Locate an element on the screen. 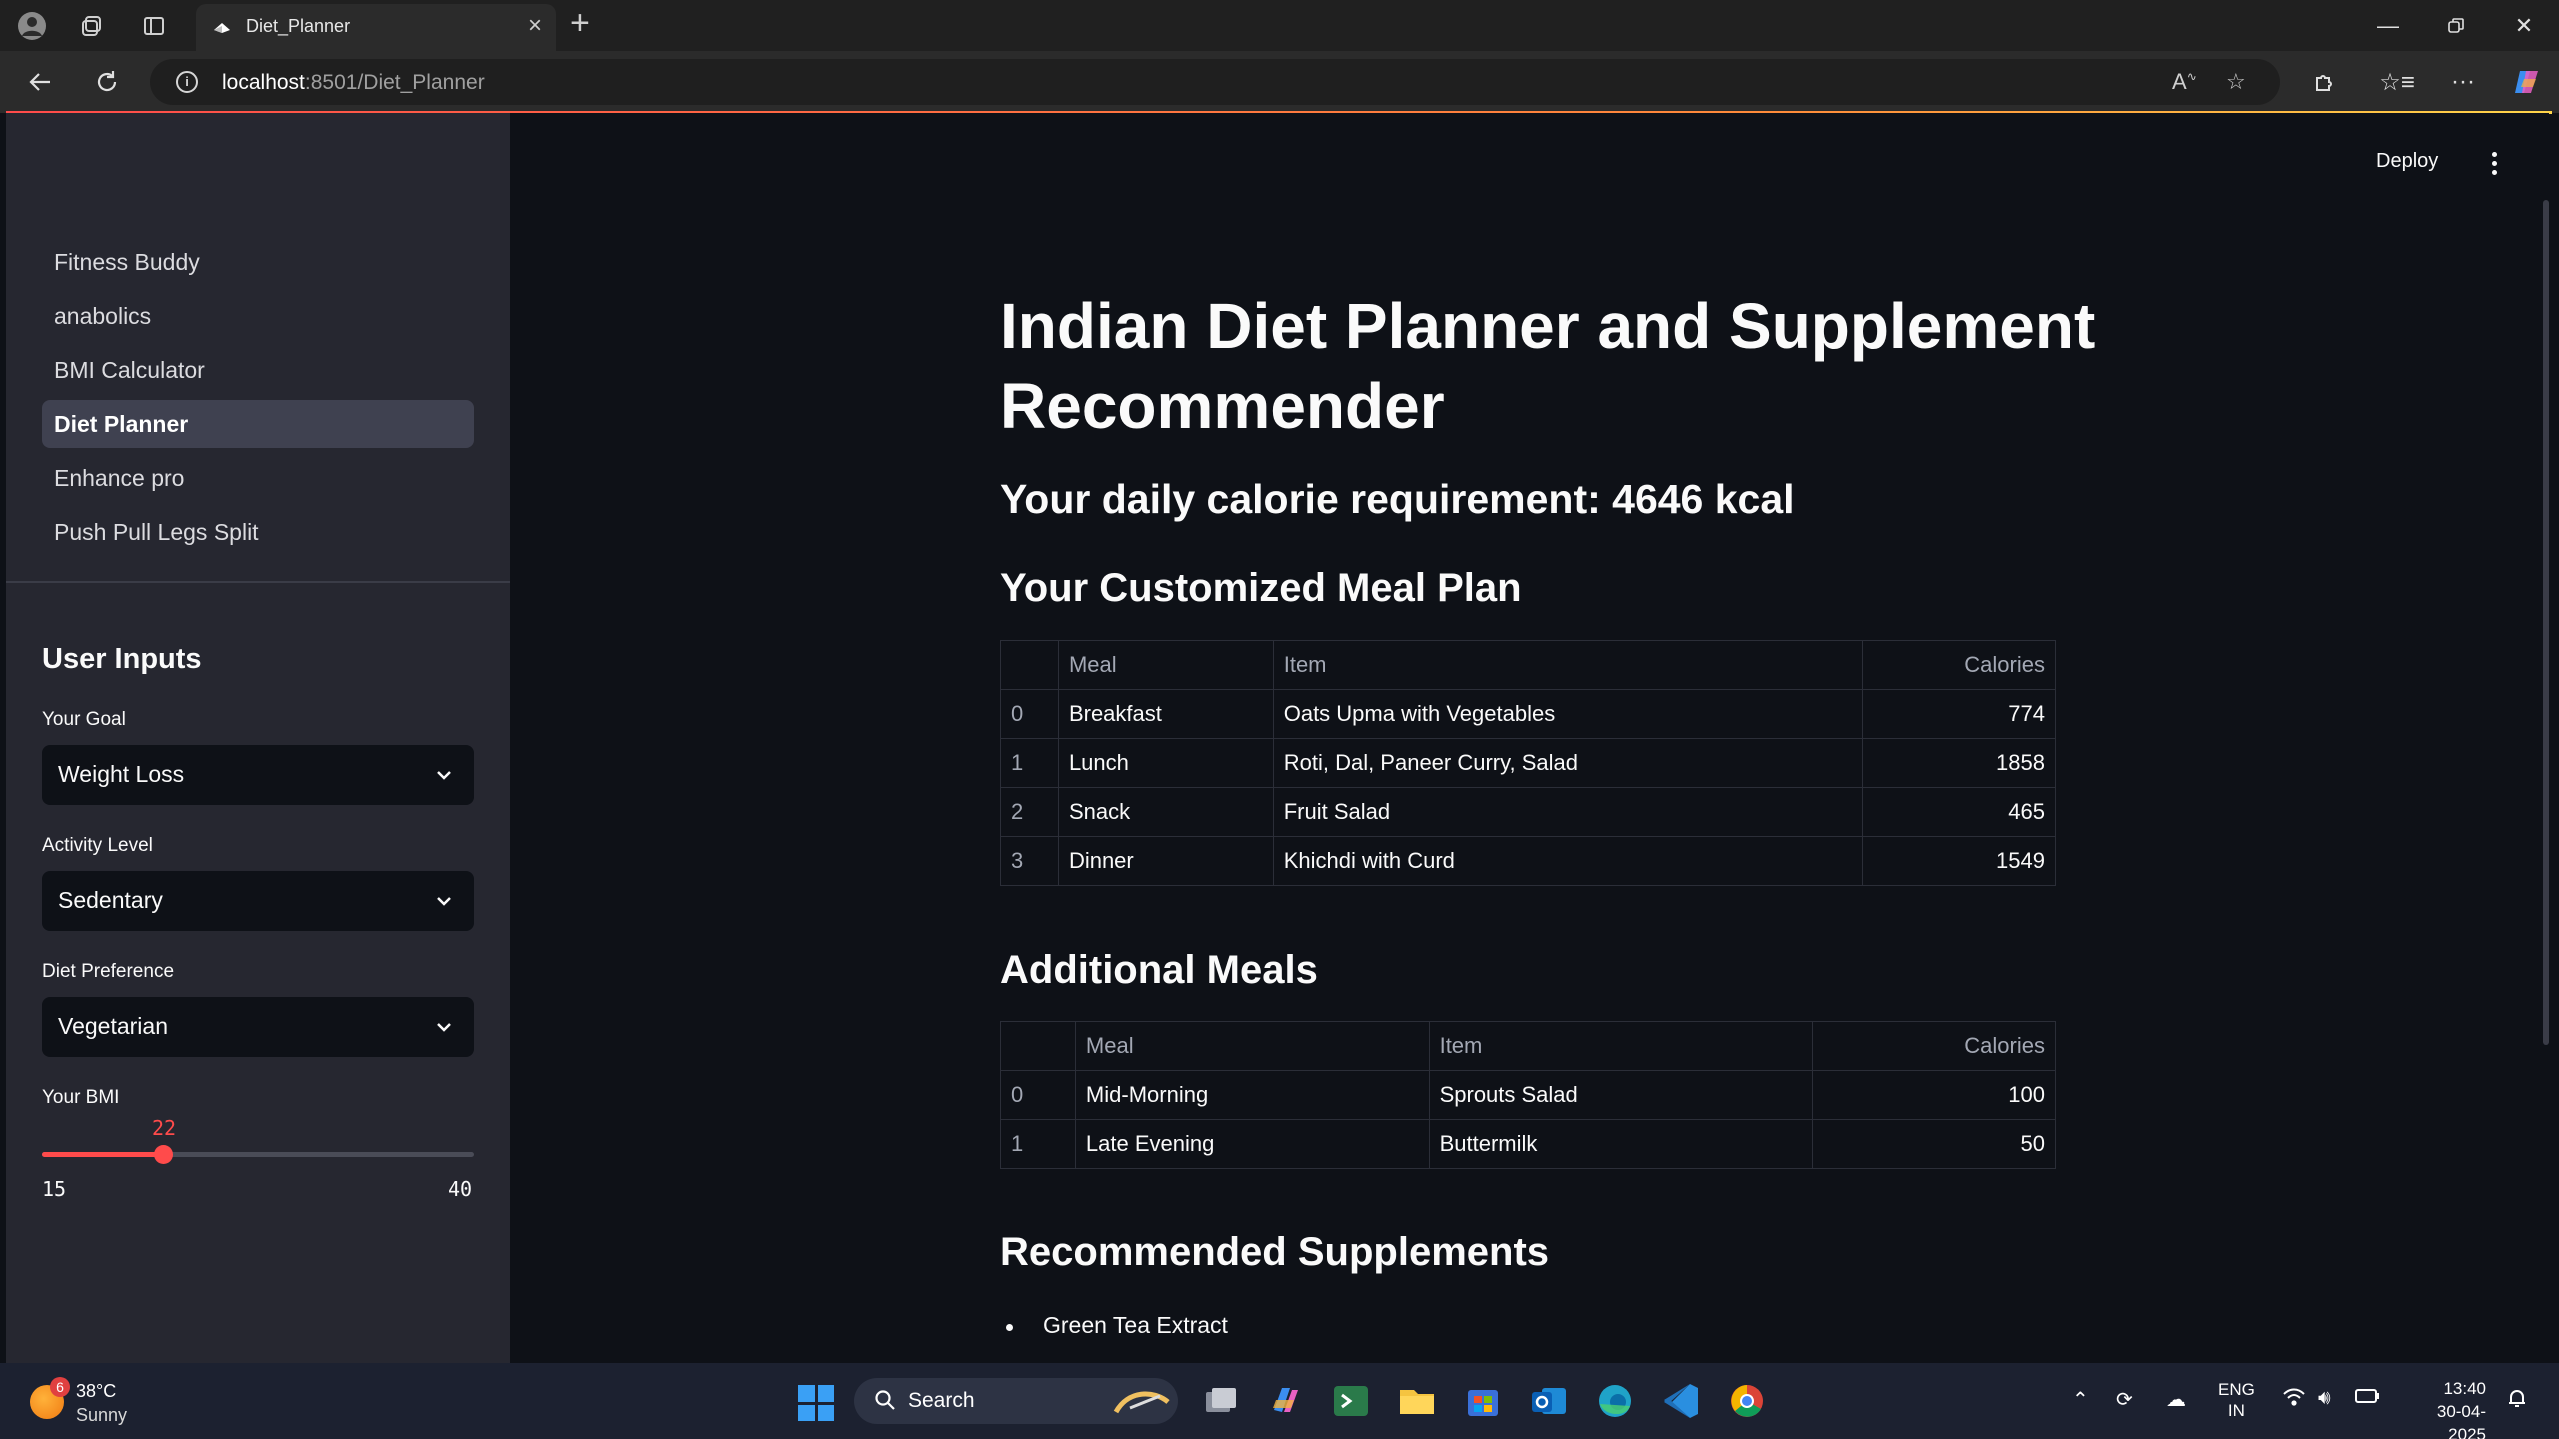 The width and height of the screenshot is (2559, 1439). table-row: 2 Snack Fruit Salad 465 is located at coordinates (1528, 812).